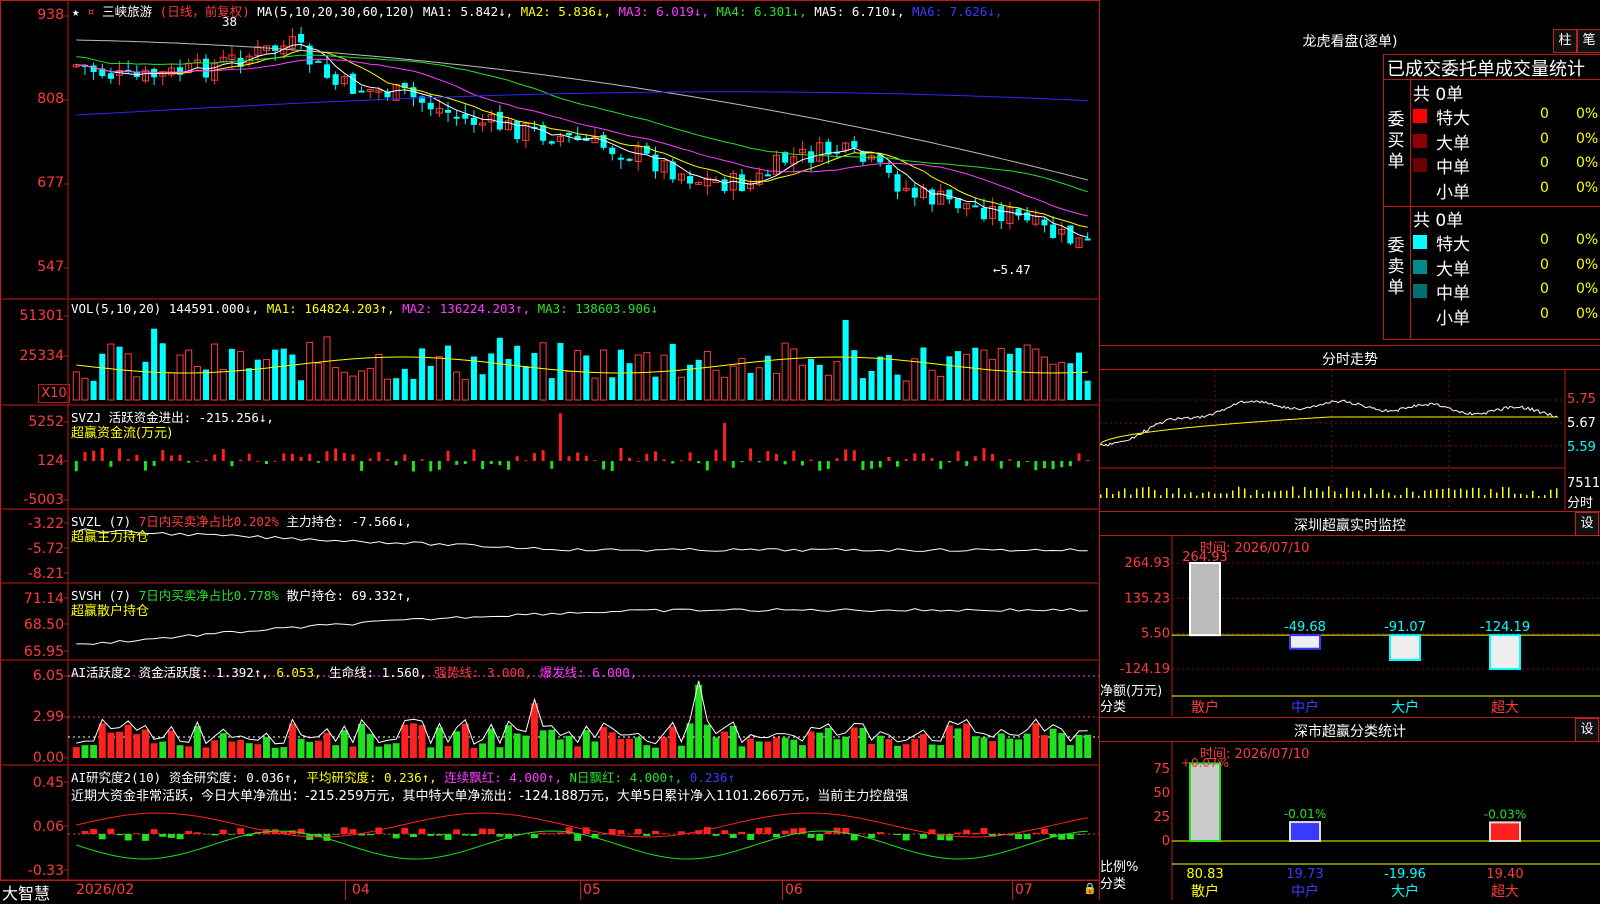  What do you see at coordinates (1581, 399) in the screenshot?
I see `intraday-axis-label: 5.75` at bounding box center [1581, 399].